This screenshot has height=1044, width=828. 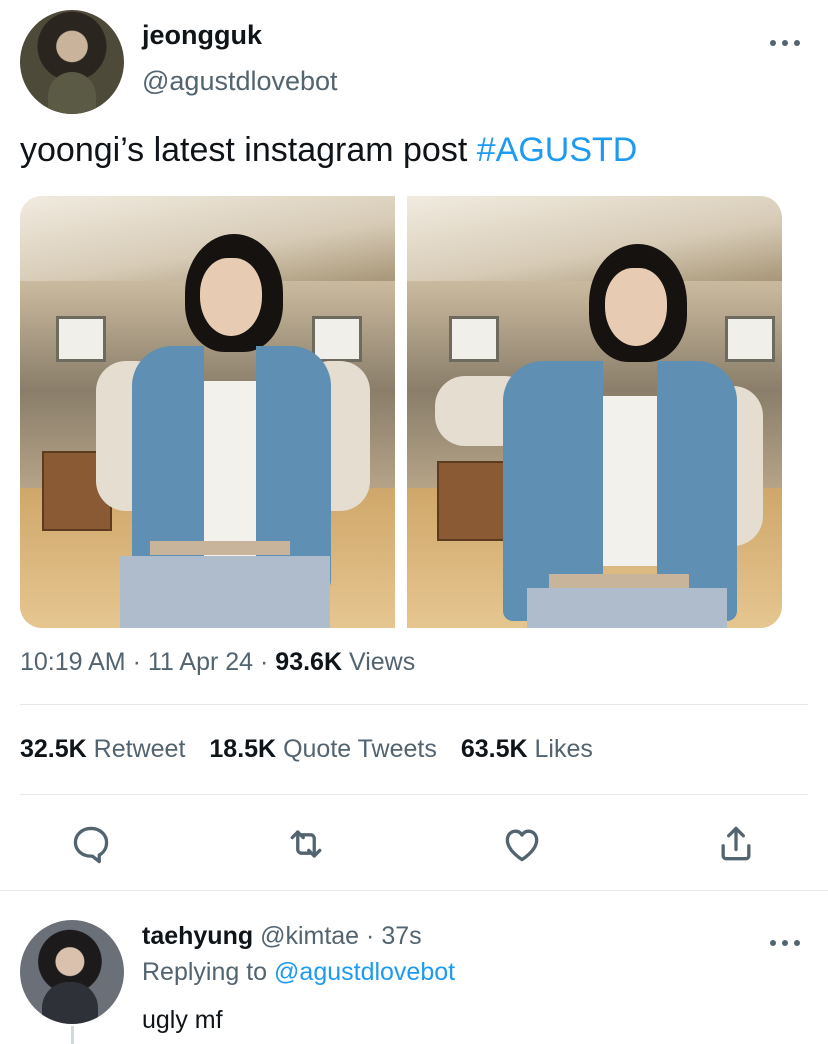 What do you see at coordinates (557, 150) in the screenshot?
I see `hashtag-link: #AGUSTD` at bounding box center [557, 150].